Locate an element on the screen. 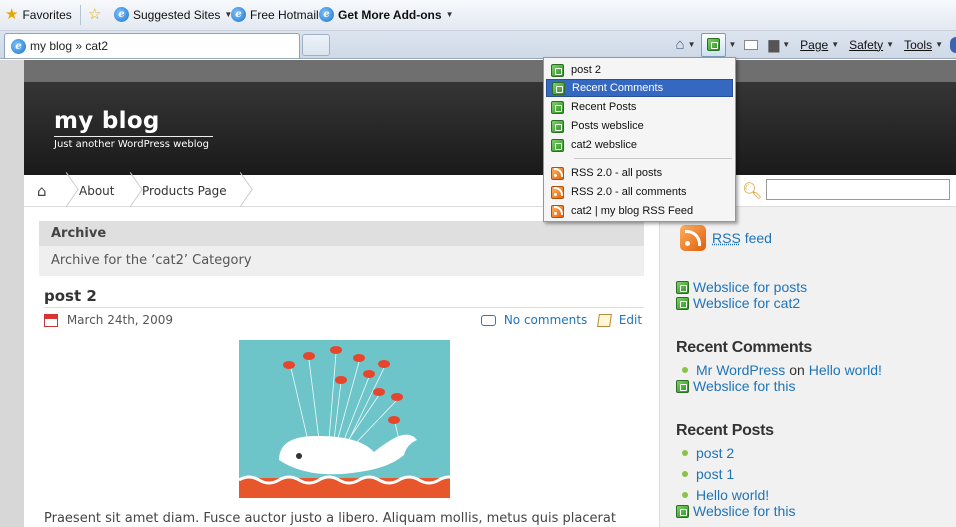 This screenshot has height=527, width=956. print-button: ▆ ▼ is located at coordinates (779, 45).